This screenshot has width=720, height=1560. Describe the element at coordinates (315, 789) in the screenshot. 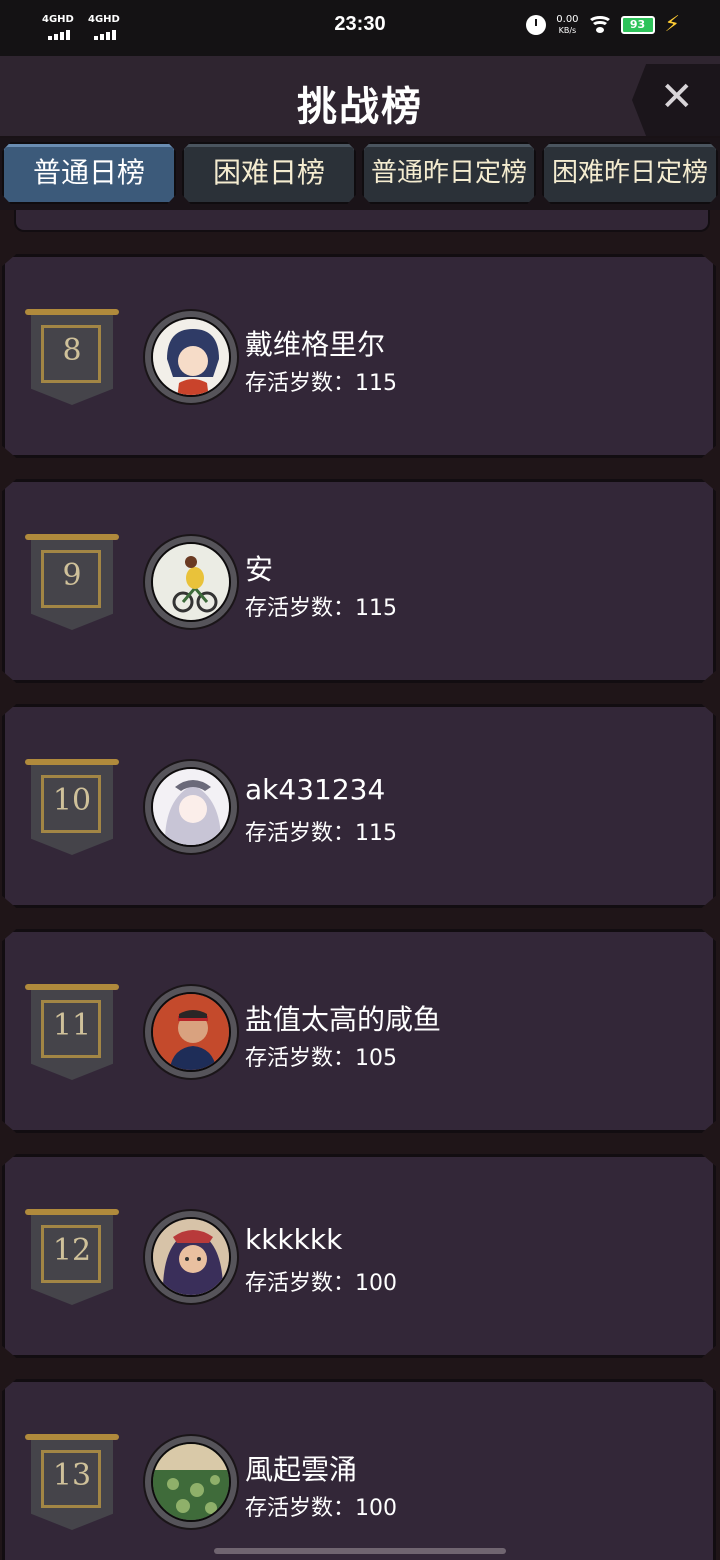

I see `player-name: ak431234` at that location.